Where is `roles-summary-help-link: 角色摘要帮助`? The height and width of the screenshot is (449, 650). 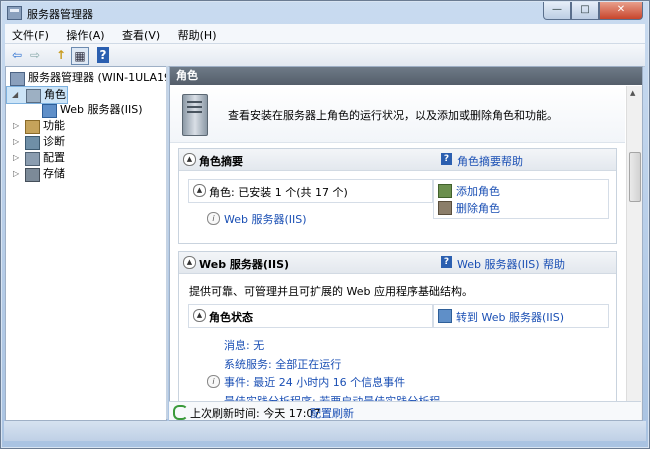
roles-summary-help-link: 角色摘要帮助 is located at coordinates (490, 161).